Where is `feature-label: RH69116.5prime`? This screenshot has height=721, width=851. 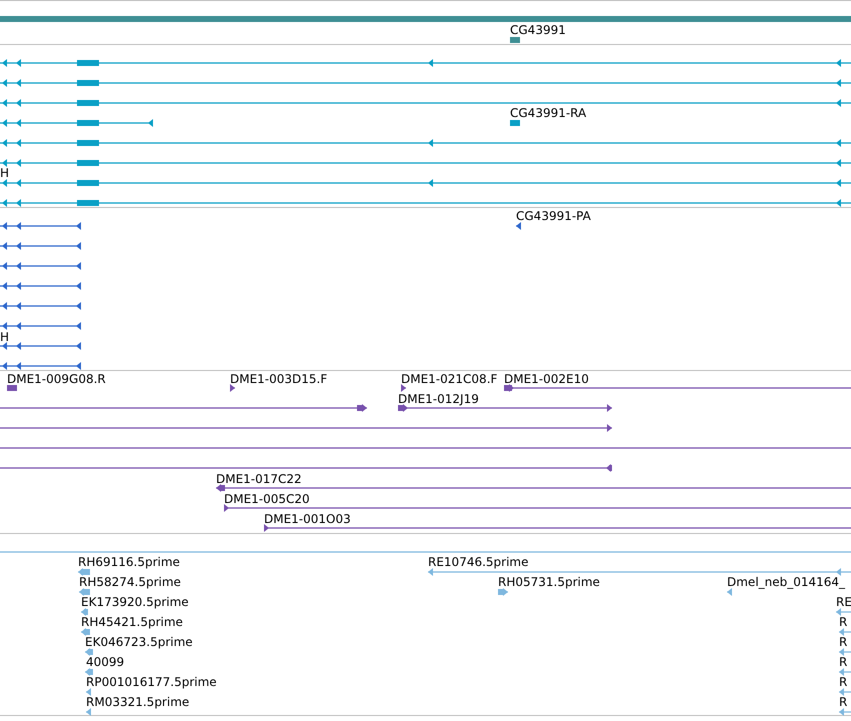
feature-label: RH69116.5prime is located at coordinates (129, 562).